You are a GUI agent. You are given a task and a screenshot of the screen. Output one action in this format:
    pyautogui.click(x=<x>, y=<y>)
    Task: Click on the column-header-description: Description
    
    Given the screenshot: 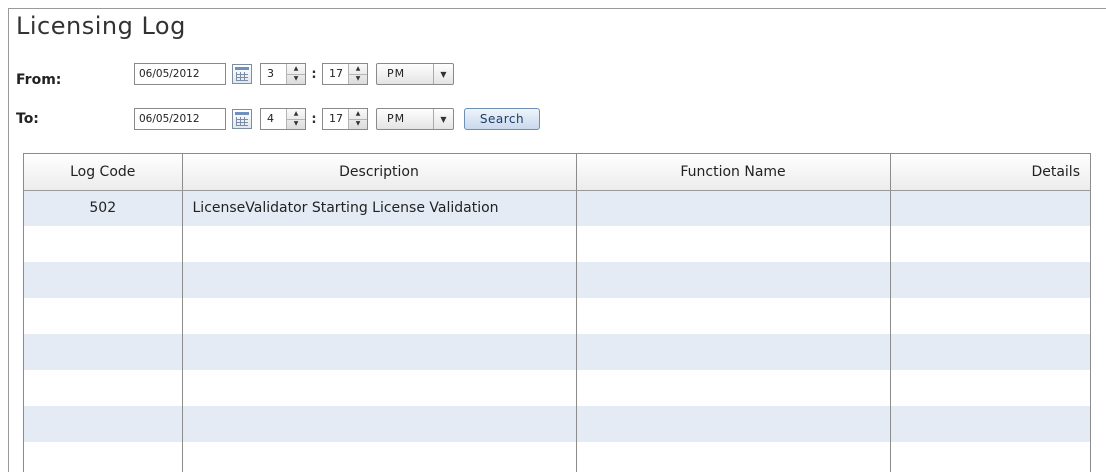 What is the action you would take?
    pyautogui.click(x=379, y=172)
    